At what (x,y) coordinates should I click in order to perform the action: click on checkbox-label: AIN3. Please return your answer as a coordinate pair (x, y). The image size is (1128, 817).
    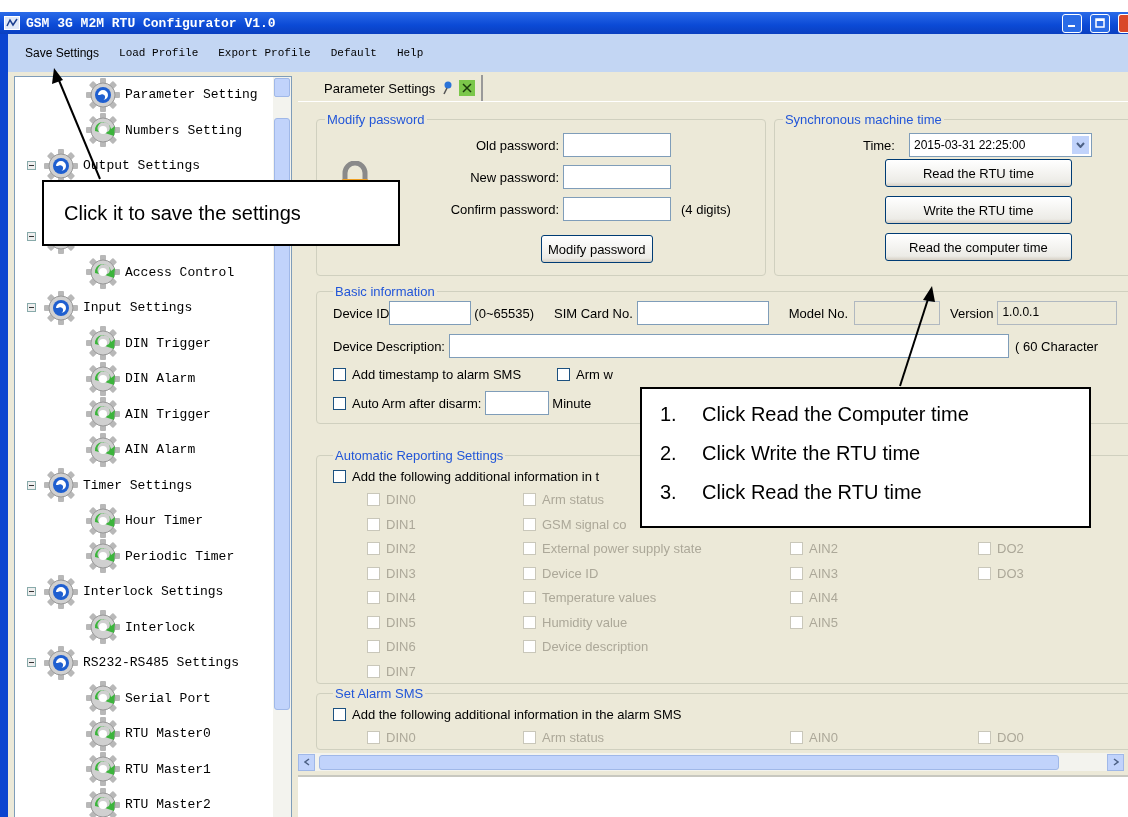
    Looking at the image, I should click on (823, 573).